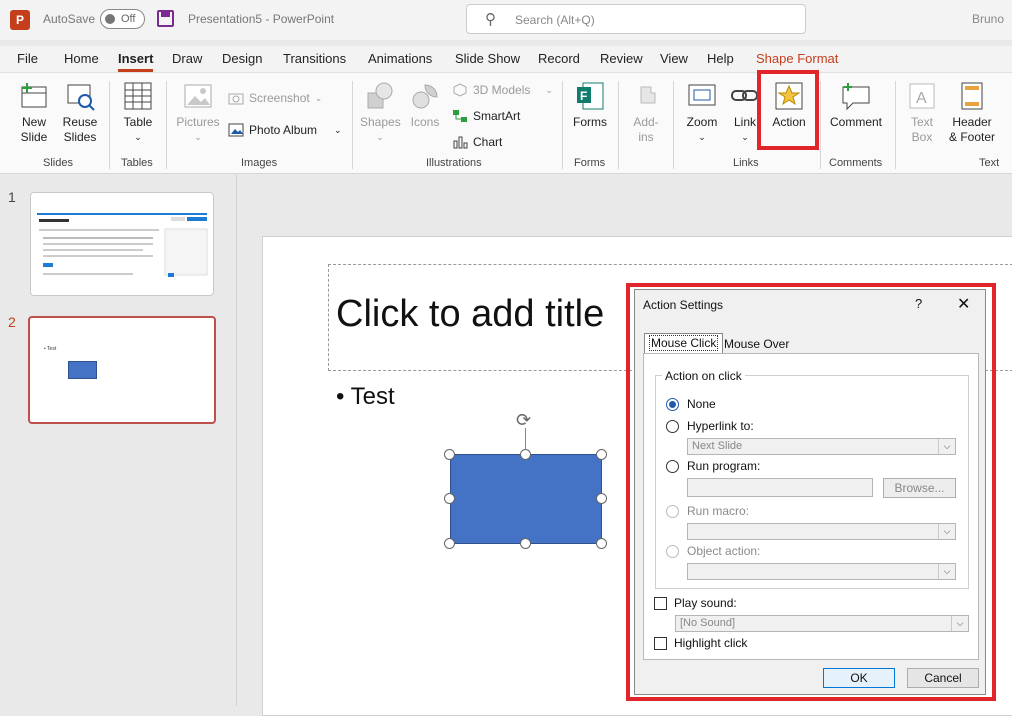  What do you see at coordinates (746, 163) in the screenshot?
I see `group-label-links: Links` at bounding box center [746, 163].